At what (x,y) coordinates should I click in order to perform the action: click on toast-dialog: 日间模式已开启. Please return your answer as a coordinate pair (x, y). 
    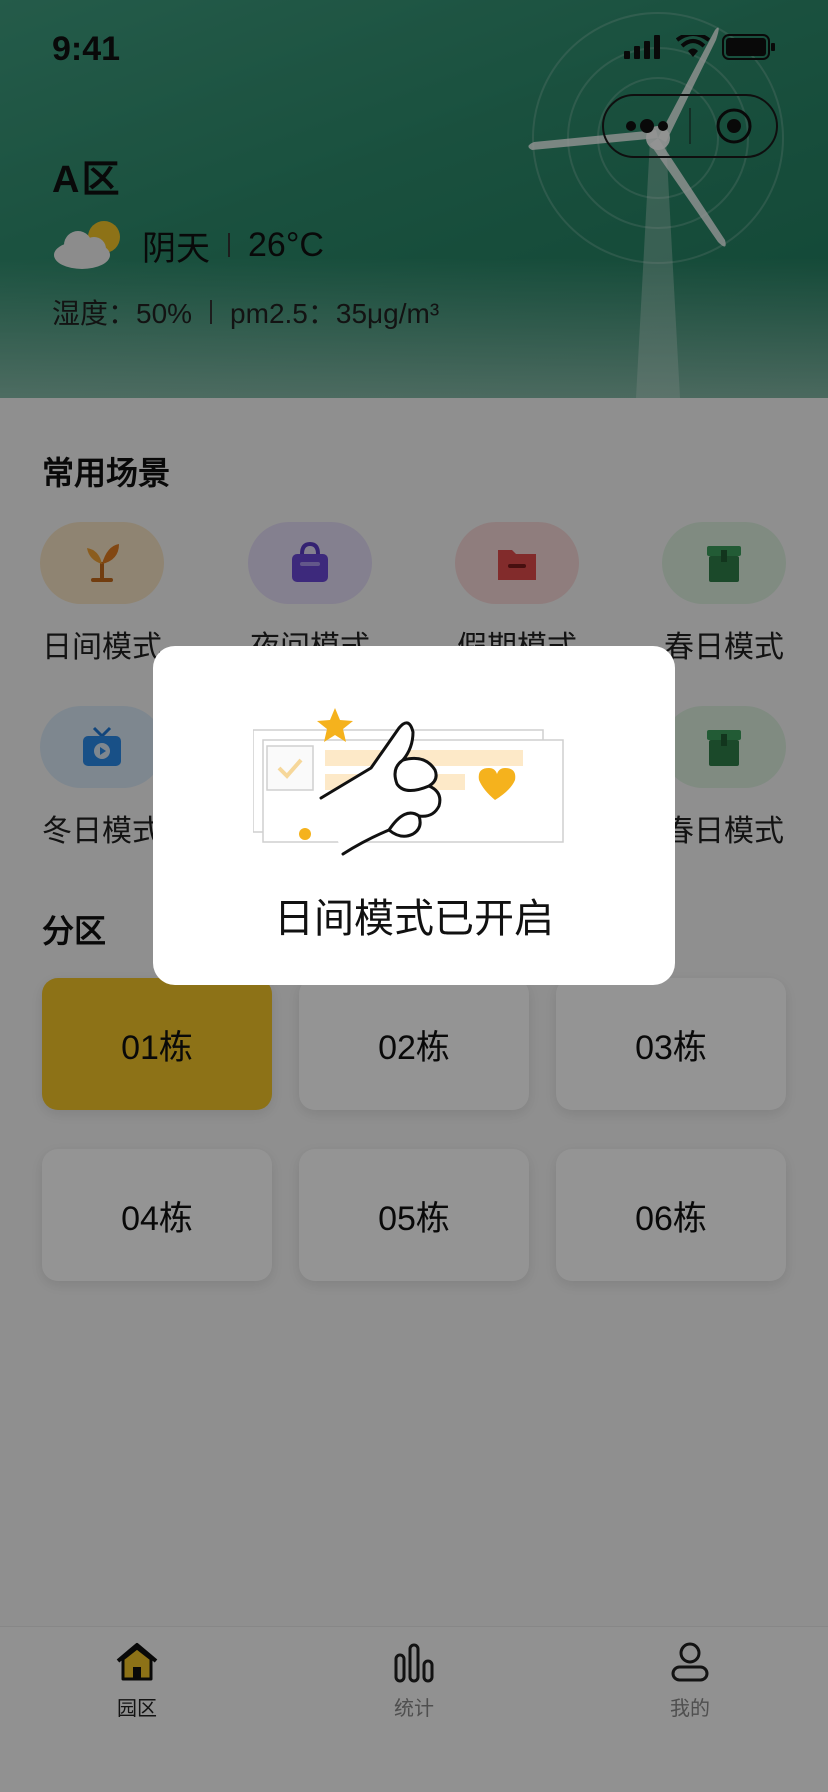
    Looking at the image, I should click on (414, 815).